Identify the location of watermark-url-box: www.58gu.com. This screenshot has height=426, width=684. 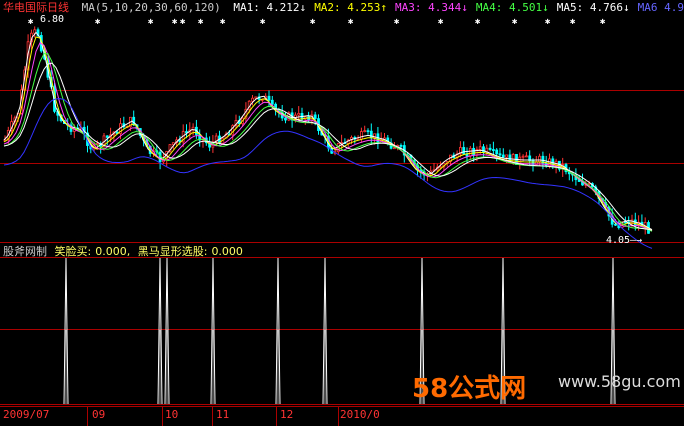
(619, 381).